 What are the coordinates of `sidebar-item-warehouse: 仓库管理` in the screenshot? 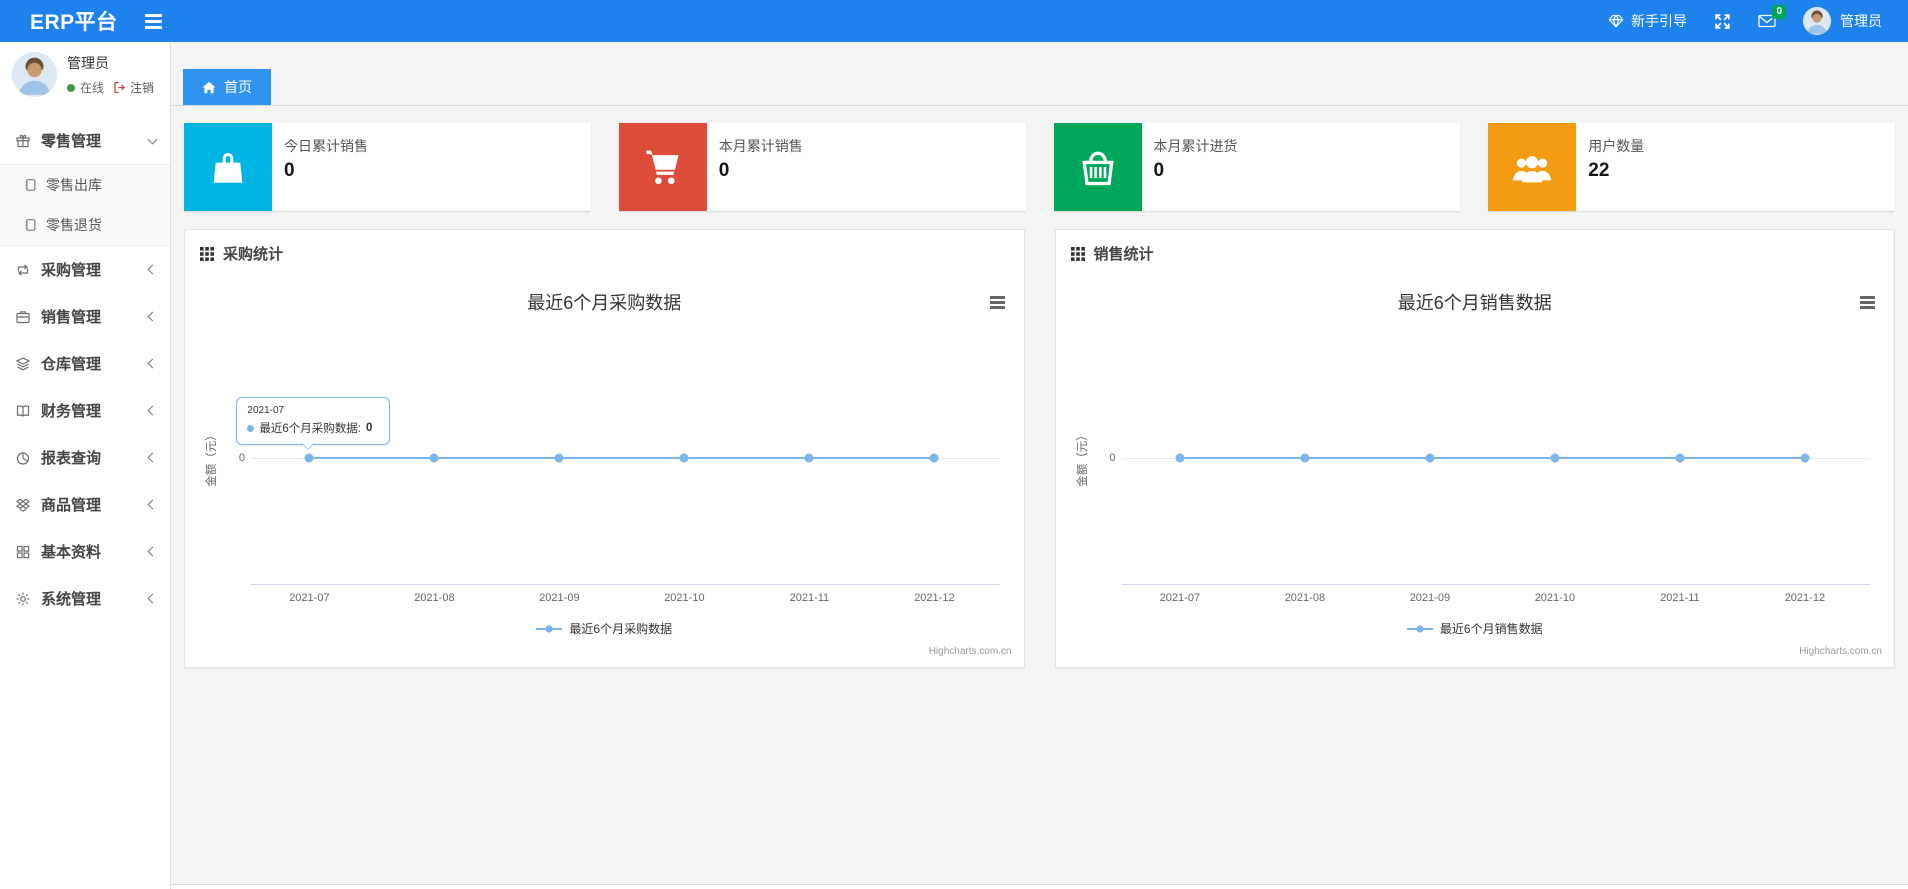 It's located at (85, 363).